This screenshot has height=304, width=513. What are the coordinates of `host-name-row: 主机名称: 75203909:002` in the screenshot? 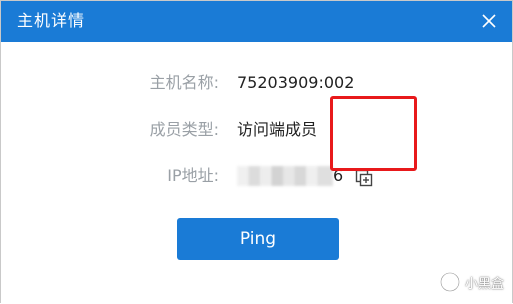 It's located at (256, 83).